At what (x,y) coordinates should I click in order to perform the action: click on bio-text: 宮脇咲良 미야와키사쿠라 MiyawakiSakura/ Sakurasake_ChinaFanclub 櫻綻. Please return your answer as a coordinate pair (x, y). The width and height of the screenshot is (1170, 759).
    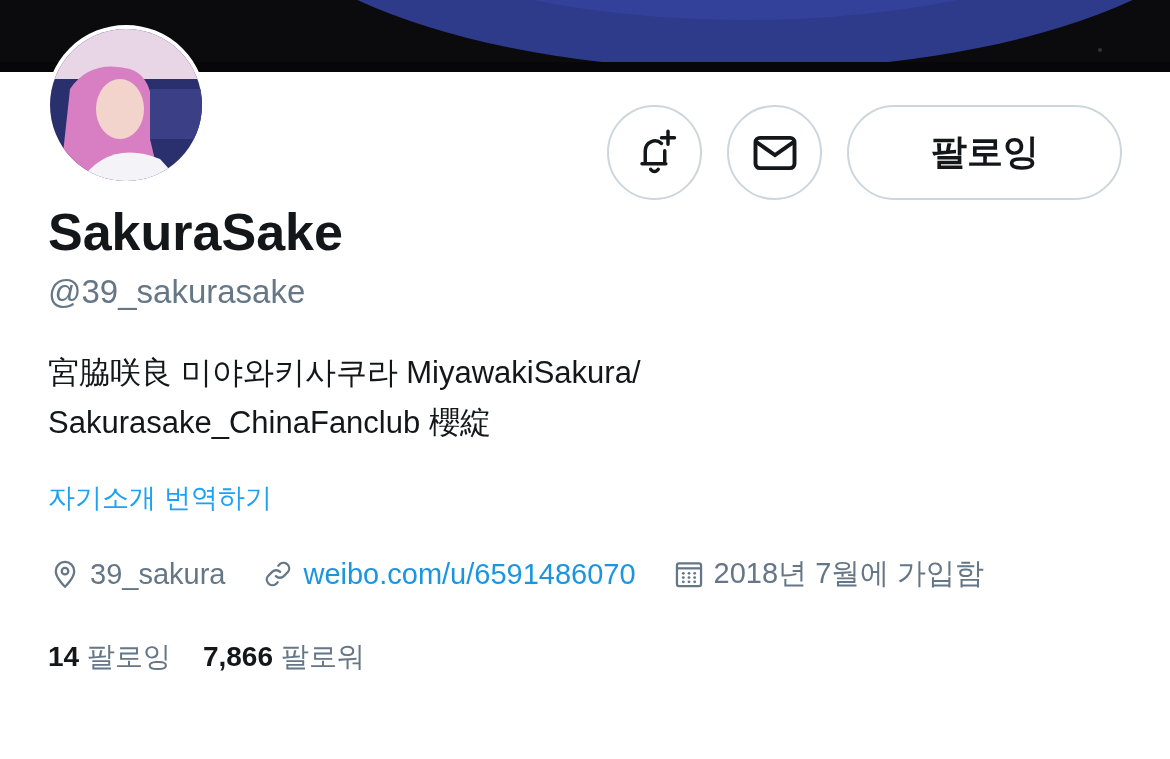
    Looking at the image, I should click on (345, 398).